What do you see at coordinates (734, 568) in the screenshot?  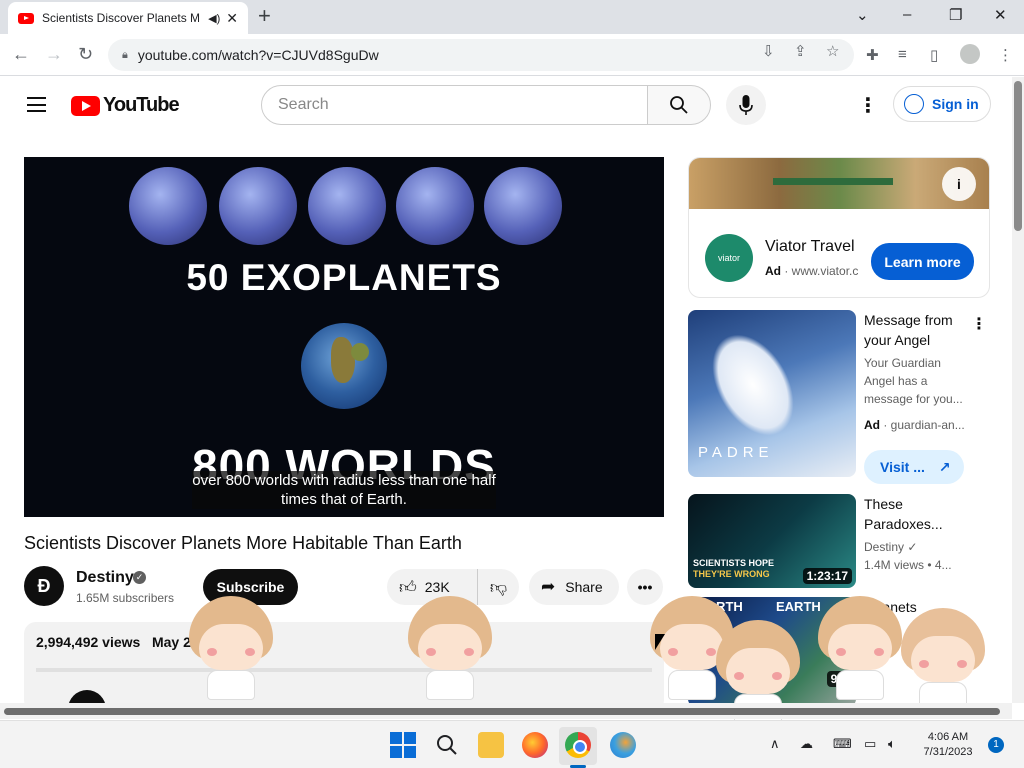 I see `thumbnail-text: SCIENTISTS HOPE THEY'RE WRONG` at bounding box center [734, 568].